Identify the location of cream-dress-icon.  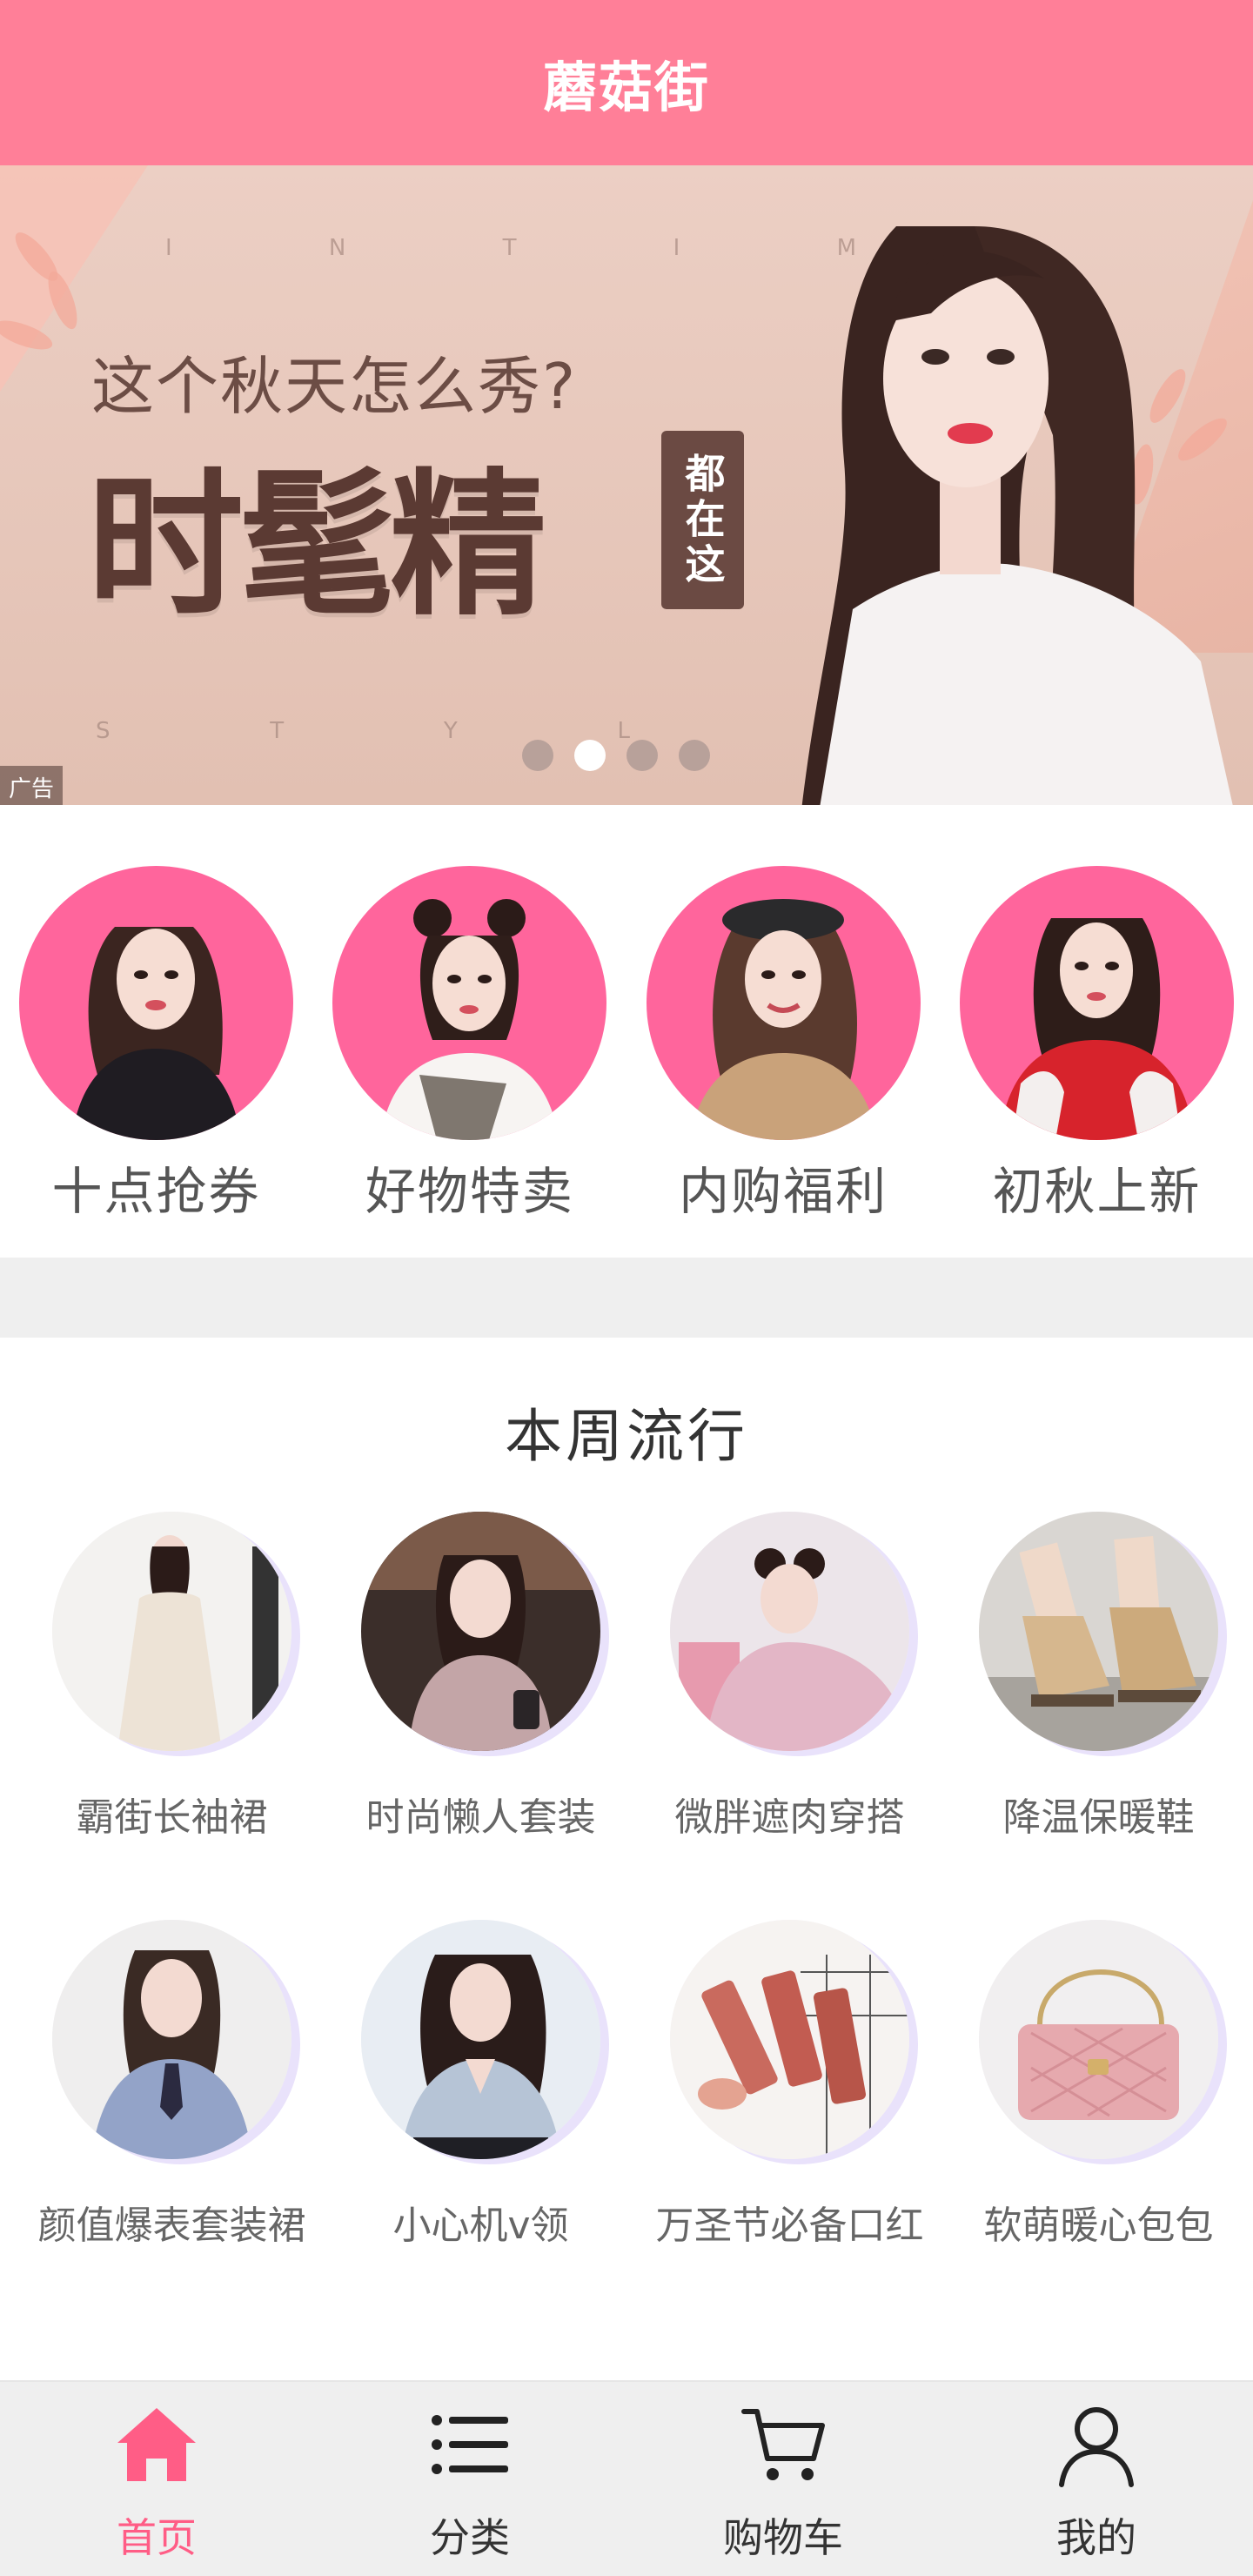
(171, 1631).